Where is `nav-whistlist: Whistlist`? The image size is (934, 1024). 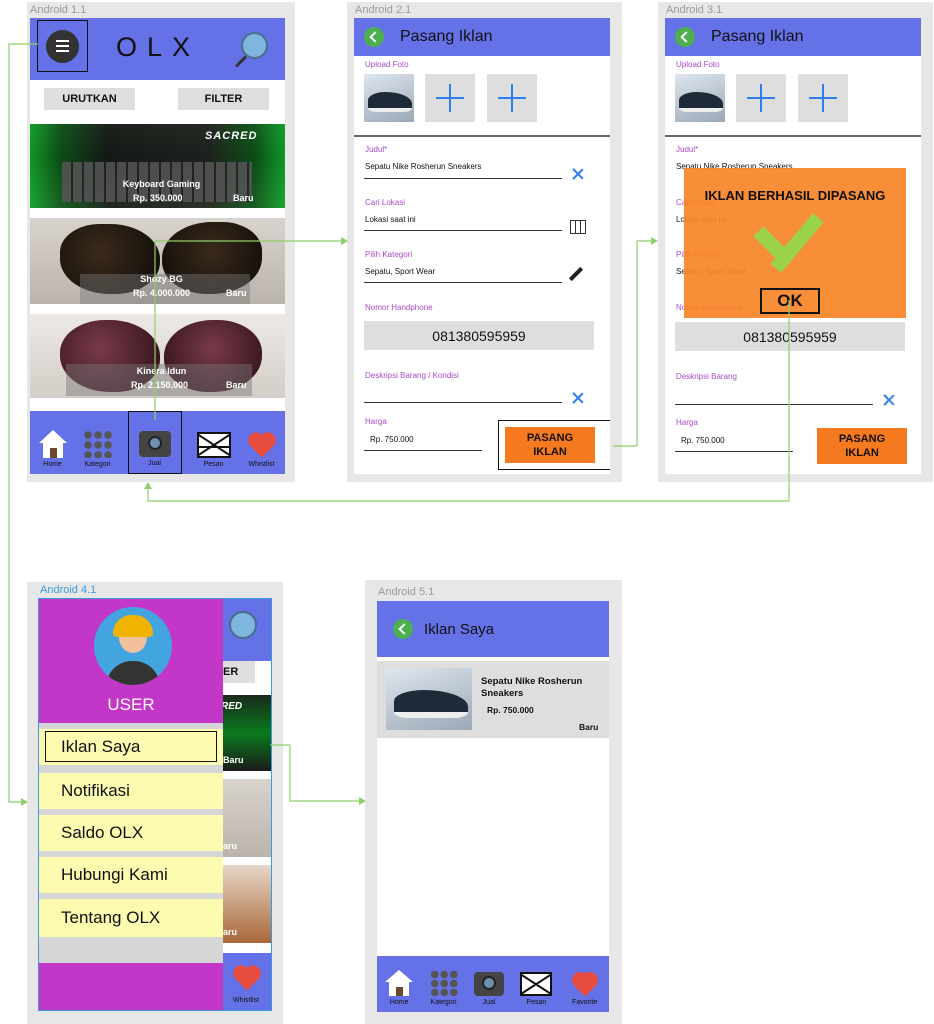
nav-whistlist: Whistlist is located at coordinates (261, 442).